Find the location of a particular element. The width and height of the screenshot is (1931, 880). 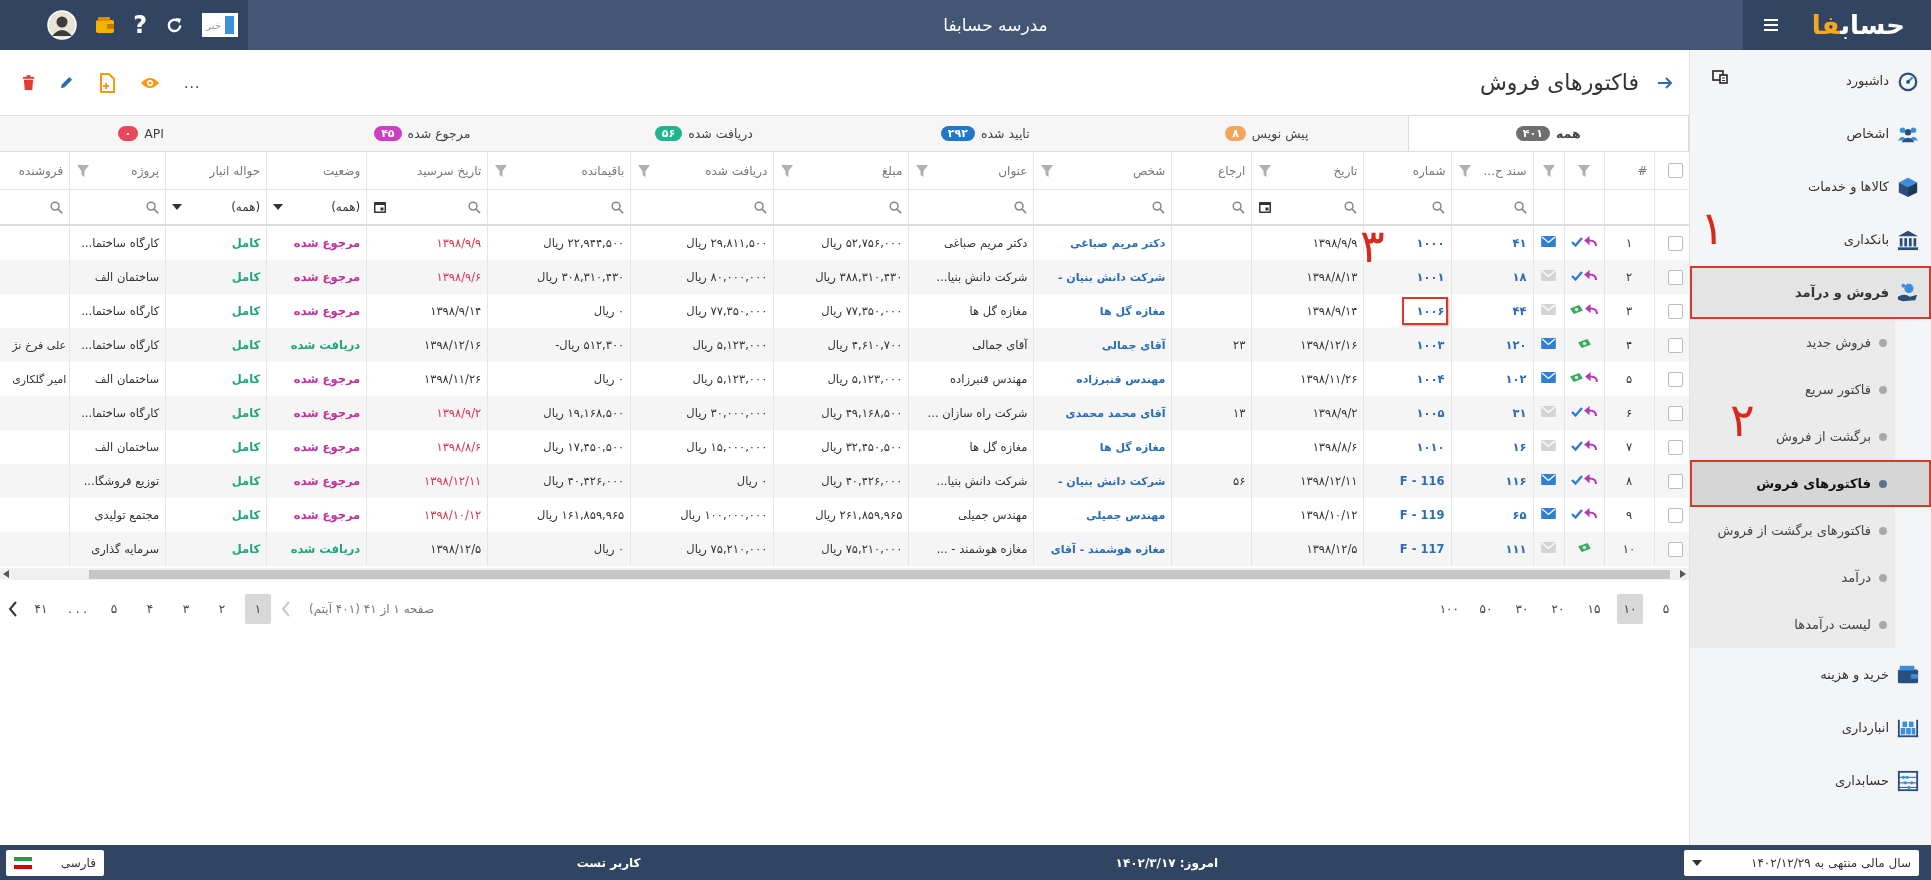

submenu-item: فروش جدید is located at coordinates (1847, 342).